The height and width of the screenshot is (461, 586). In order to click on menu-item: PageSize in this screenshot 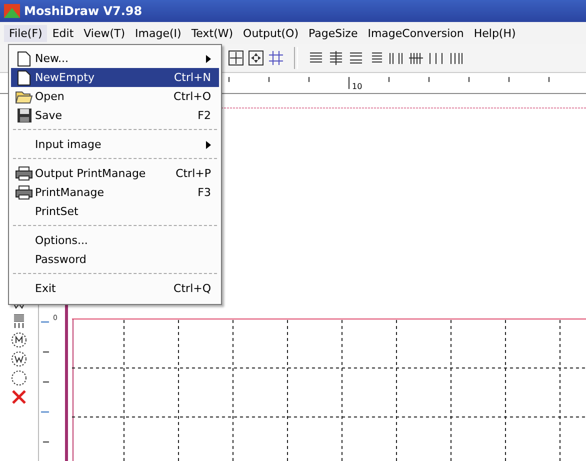, I will do `click(333, 33)`.